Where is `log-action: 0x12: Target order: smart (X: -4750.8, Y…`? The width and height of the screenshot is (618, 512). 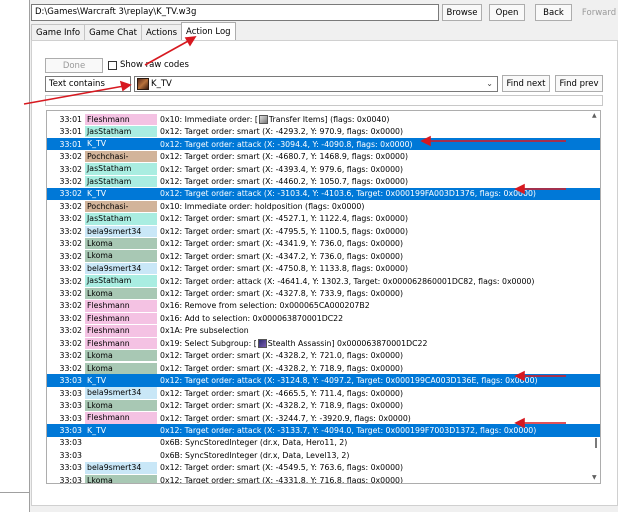
log-action: 0x12: Target order: smart (X: -4750.8, Y… is located at coordinates (282, 268).